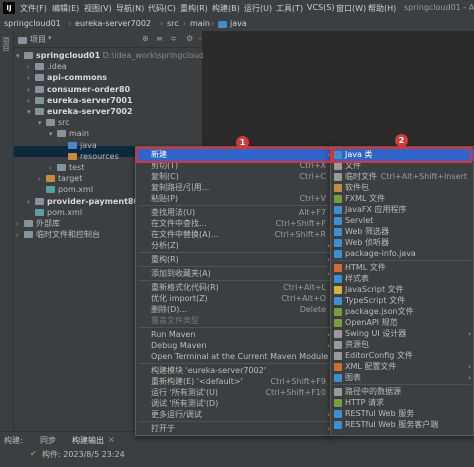  I want to click on tree-item-label: eureka-server7001, so click(90, 100).